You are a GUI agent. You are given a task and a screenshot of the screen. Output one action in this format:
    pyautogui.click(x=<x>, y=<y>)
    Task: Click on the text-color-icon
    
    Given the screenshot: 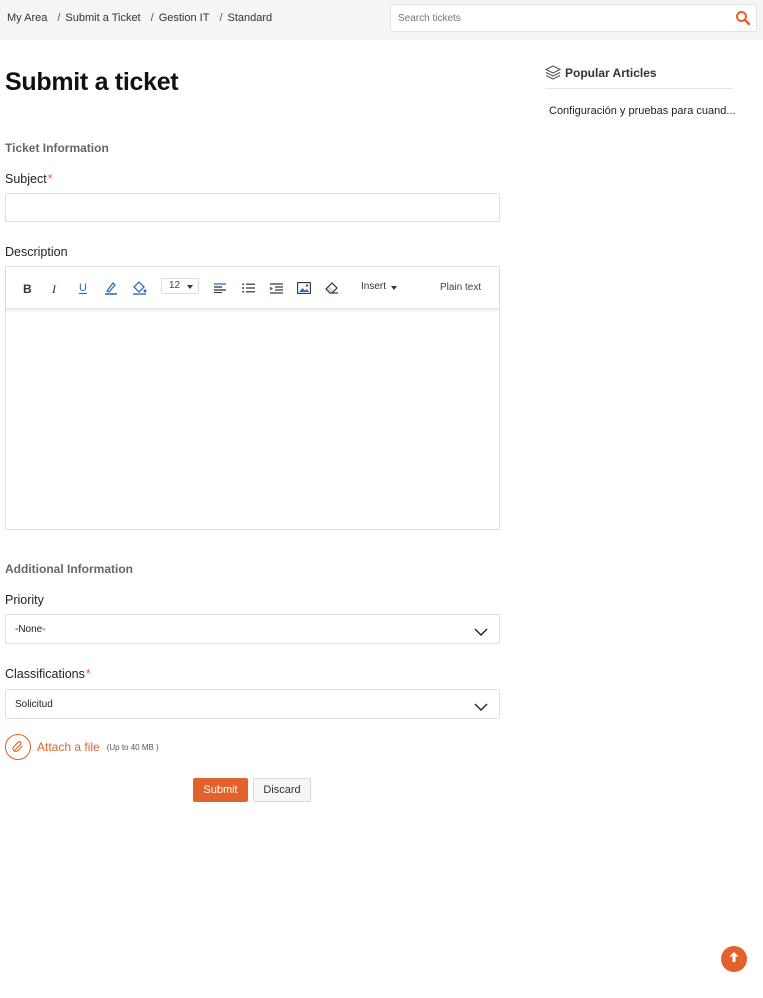 What is the action you would take?
    pyautogui.click(x=111, y=288)
    